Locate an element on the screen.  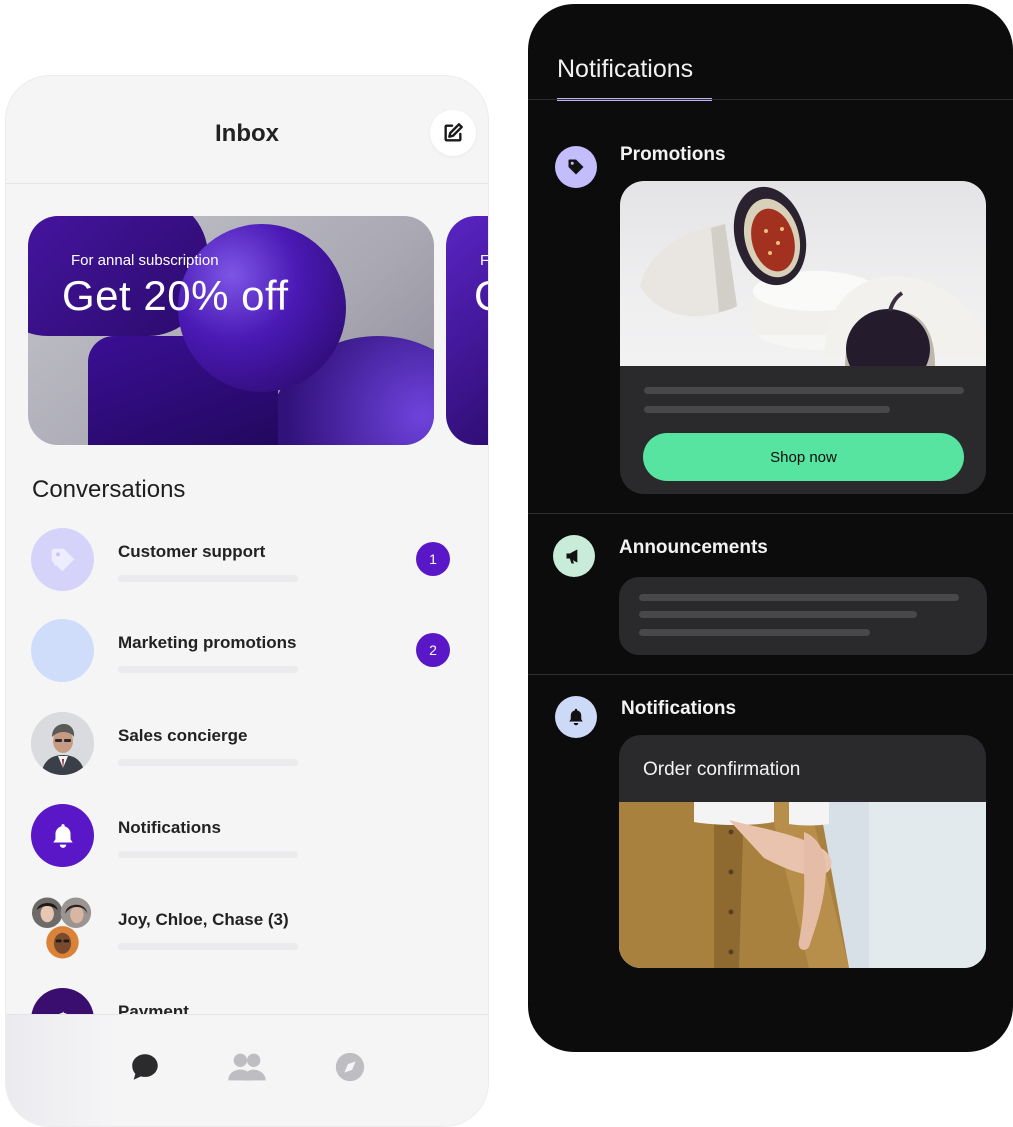
bottom-tab-bar is located at coordinates (247, 1070).